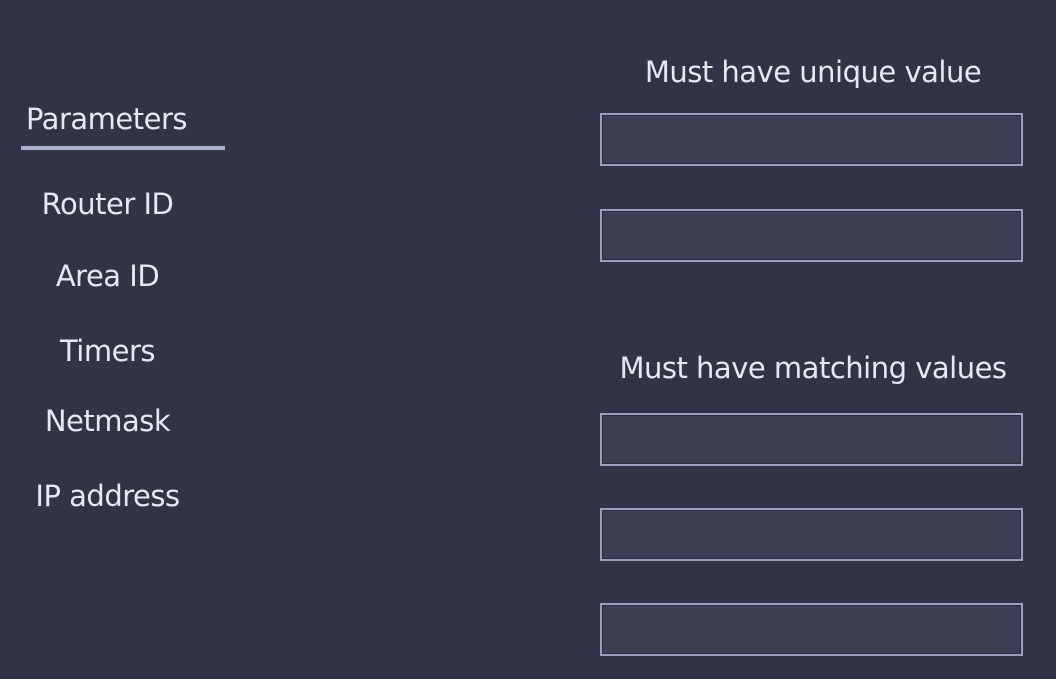  Describe the element at coordinates (107, 276) in the screenshot. I see `draggable-item-area-id: Area ID` at that location.